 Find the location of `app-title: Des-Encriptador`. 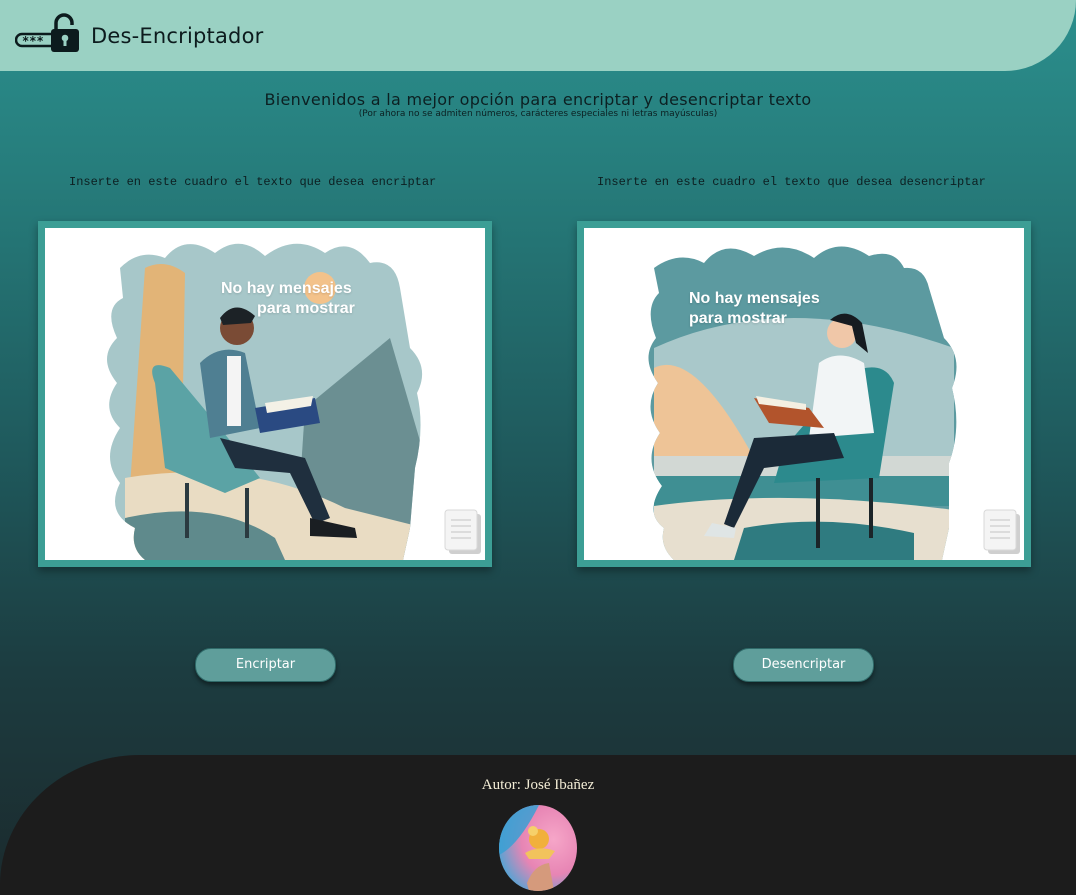

app-title: Des-Encriptador is located at coordinates (177, 36).